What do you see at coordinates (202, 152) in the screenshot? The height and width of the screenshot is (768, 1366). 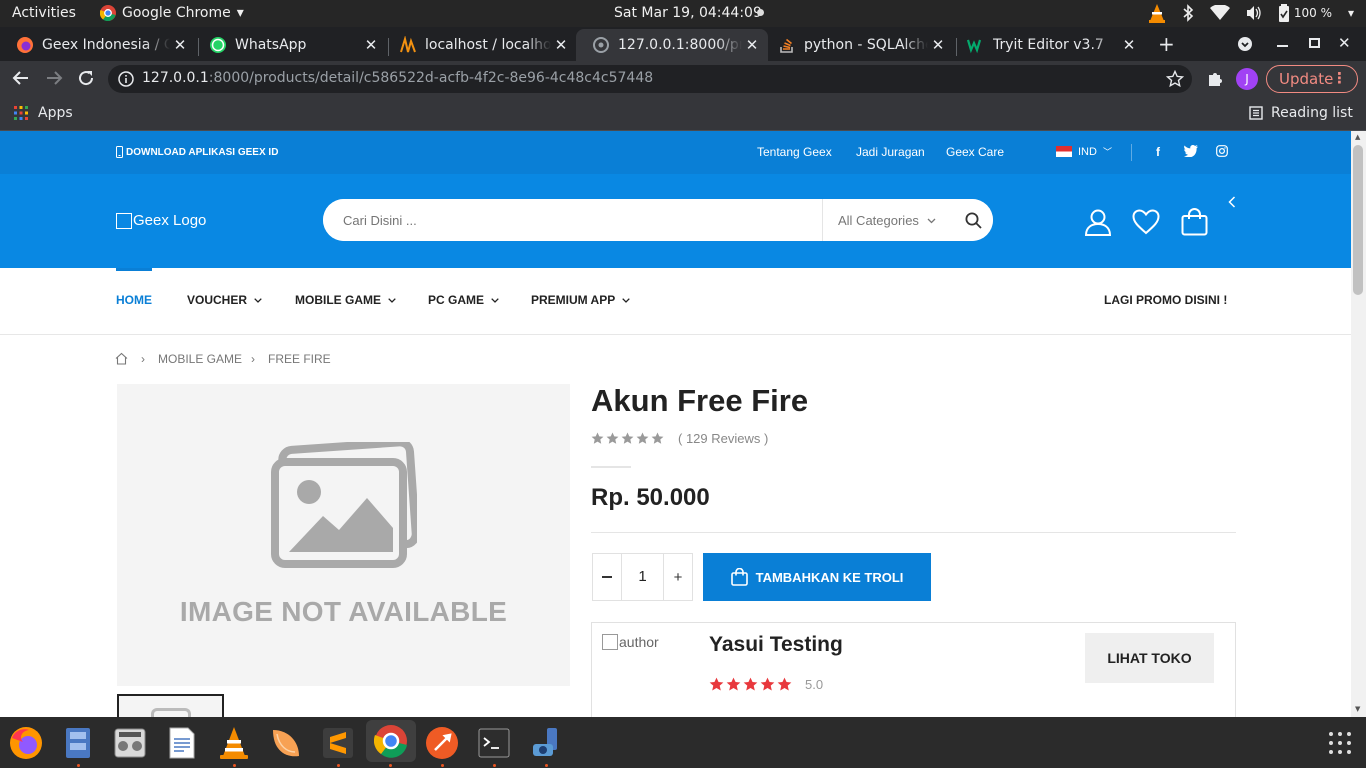 I see `download-app-label: DOWNLOAD APLIKASI GEEX ID` at bounding box center [202, 152].